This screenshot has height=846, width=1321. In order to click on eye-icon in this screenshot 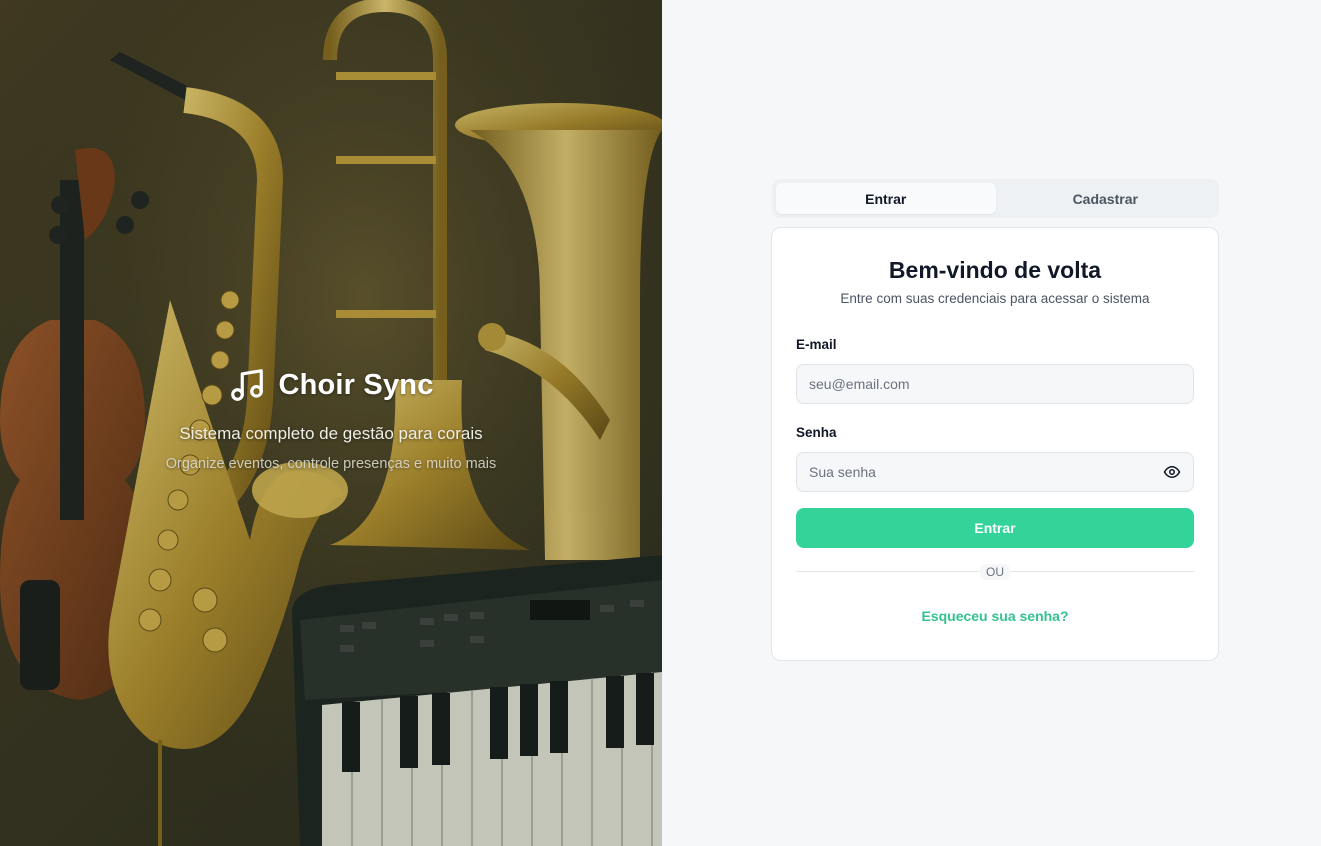, I will do `click(1172, 472)`.